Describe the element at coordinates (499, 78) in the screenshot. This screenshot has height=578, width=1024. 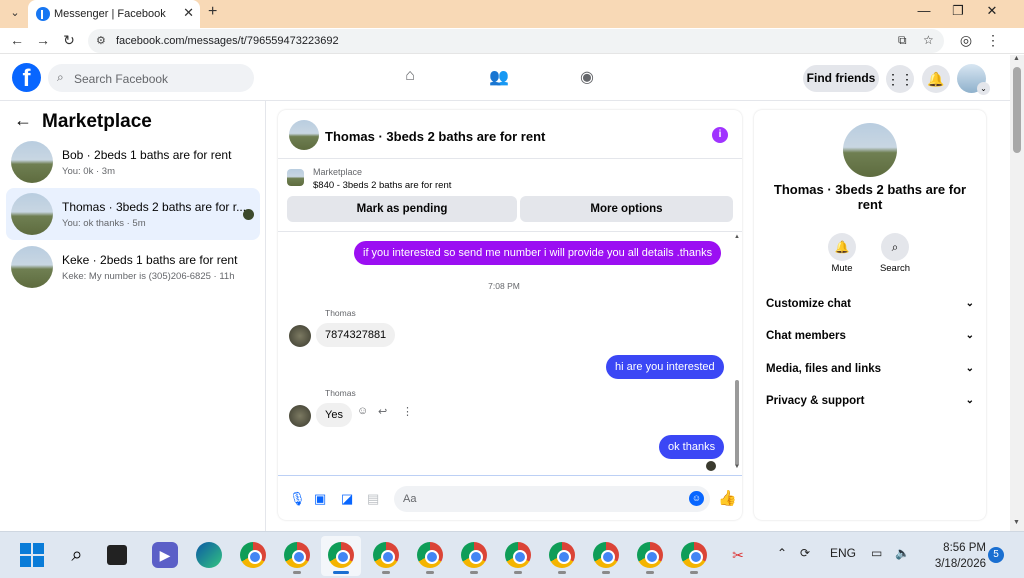
I see `friends-icon: 👥` at that location.